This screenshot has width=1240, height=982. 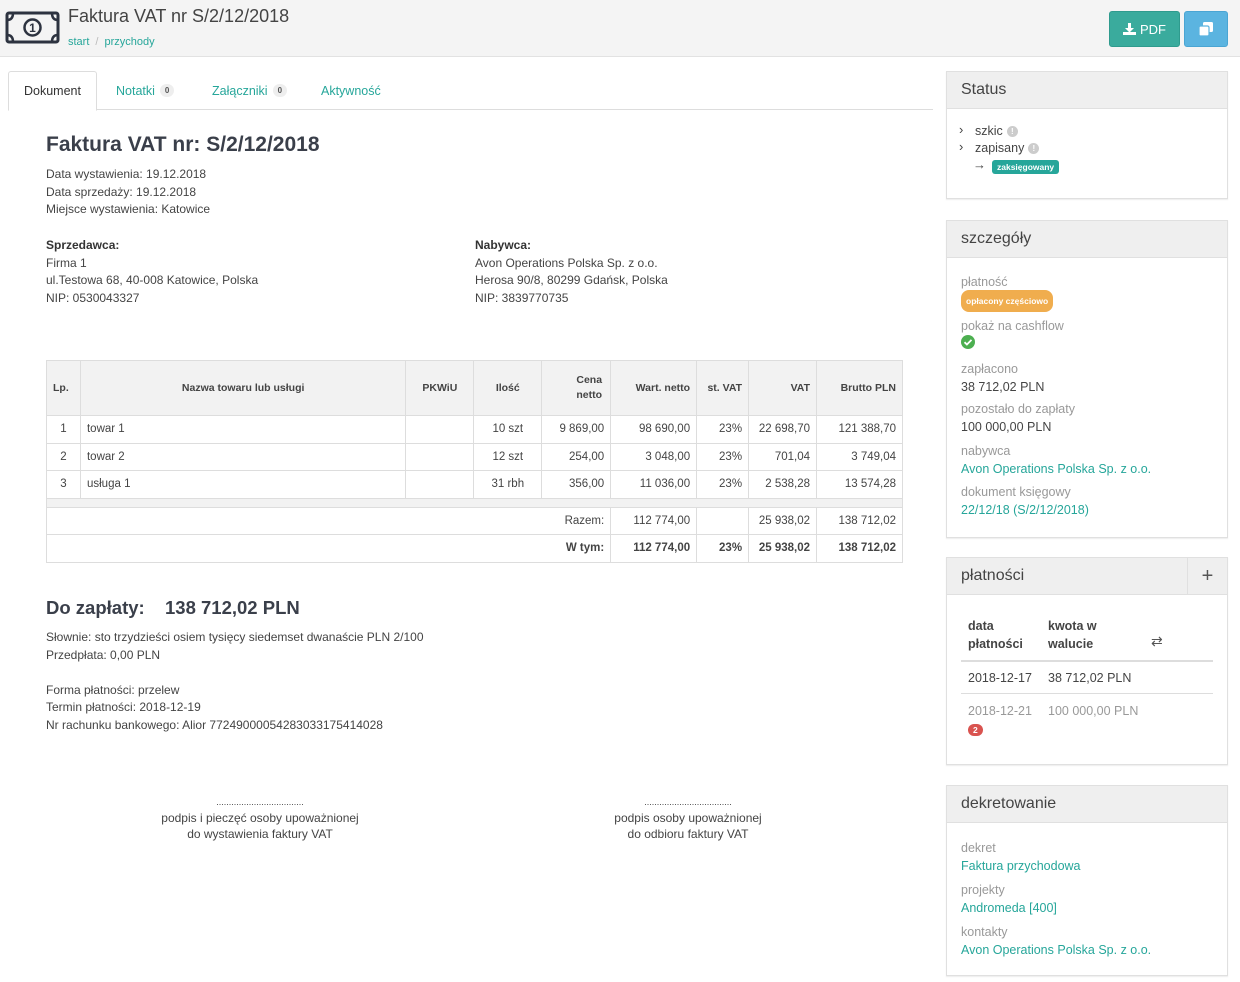 What do you see at coordinates (126, 174) in the screenshot?
I see `issue-date: Data wystawienia: 19.12.2018` at bounding box center [126, 174].